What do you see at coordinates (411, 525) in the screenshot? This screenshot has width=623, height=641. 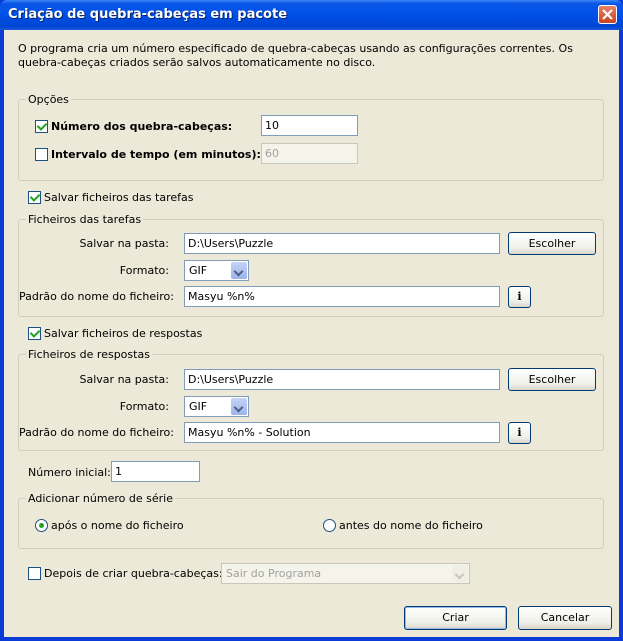 I see `serial-before-label: antes do nome do ficheiro` at bounding box center [411, 525].